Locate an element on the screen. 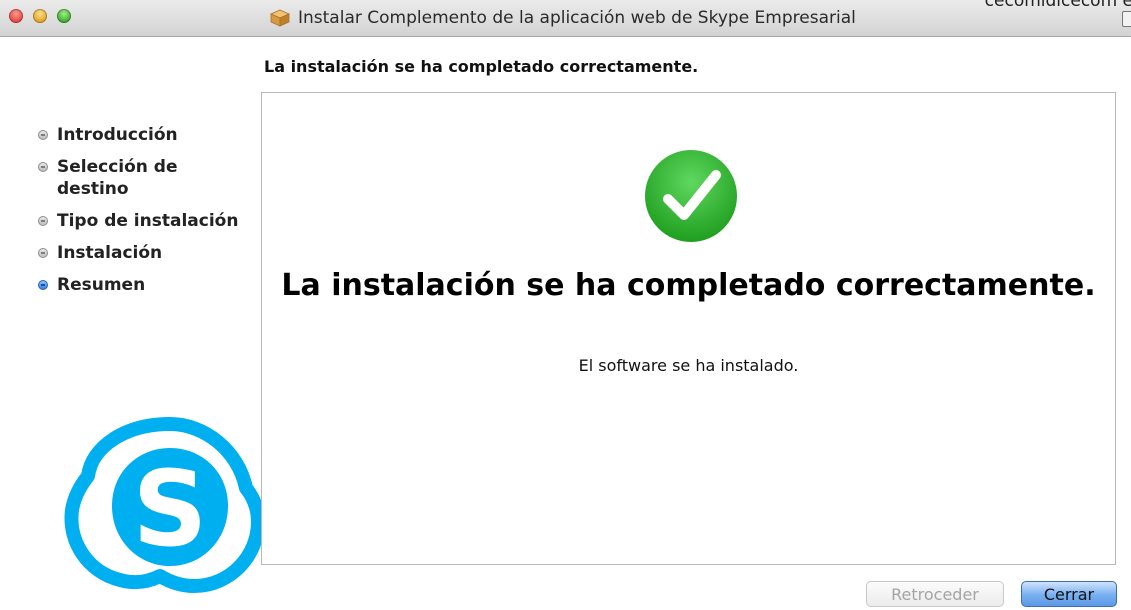  minimize-window-button is located at coordinates (40, 16).